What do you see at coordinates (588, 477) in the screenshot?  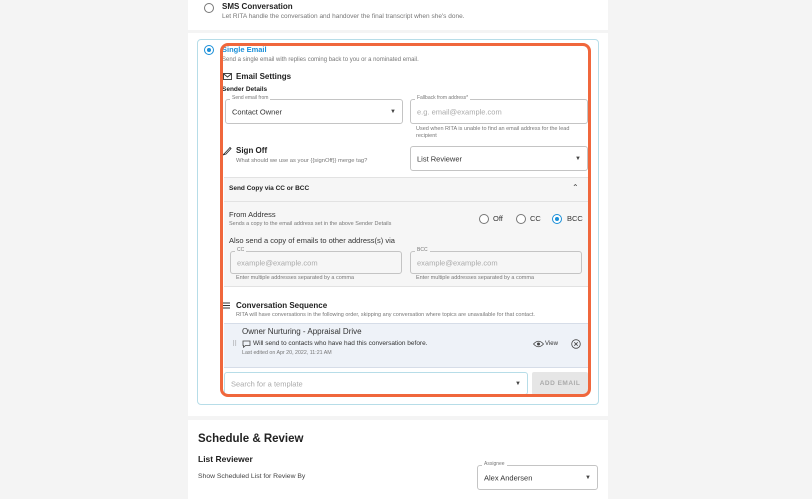 I see `chevron-down-icon: ▼` at bounding box center [588, 477].